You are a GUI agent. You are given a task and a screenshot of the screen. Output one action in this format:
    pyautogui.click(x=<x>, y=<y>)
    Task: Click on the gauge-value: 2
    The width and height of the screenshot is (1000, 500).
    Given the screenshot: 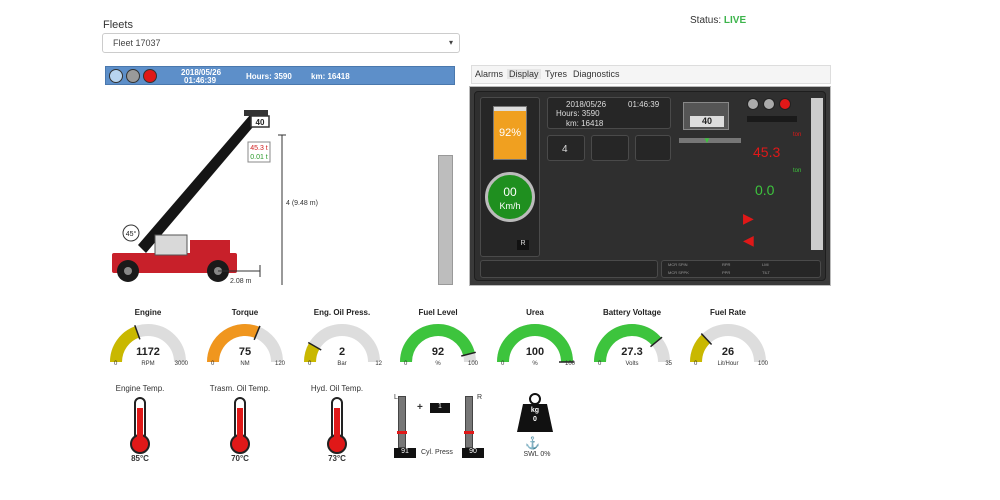 What is the action you would take?
    pyautogui.click(x=342, y=352)
    